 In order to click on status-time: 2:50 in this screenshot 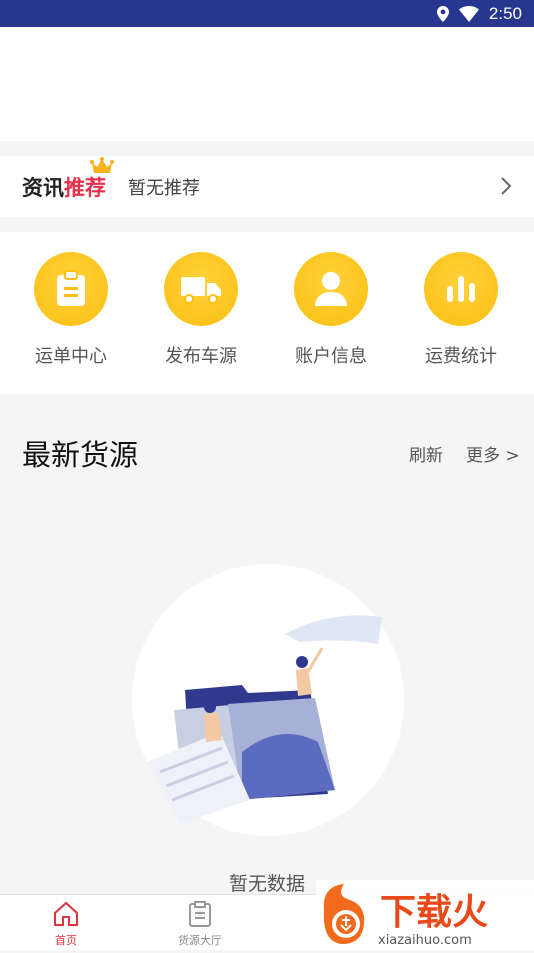, I will do `click(505, 13)`.